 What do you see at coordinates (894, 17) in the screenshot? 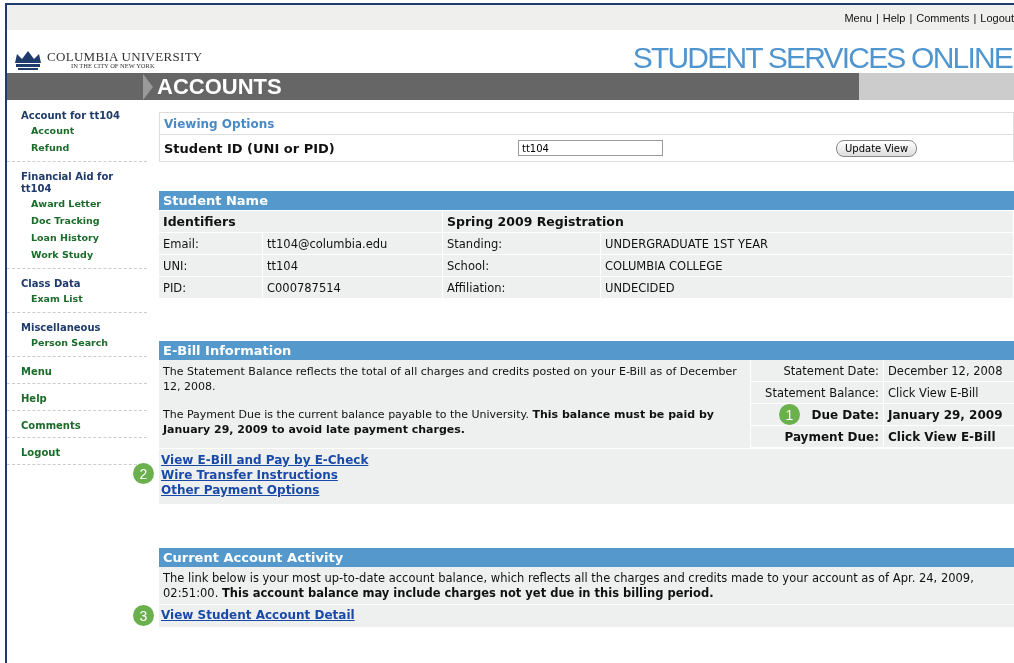
I see `top-link: Help` at bounding box center [894, 17].